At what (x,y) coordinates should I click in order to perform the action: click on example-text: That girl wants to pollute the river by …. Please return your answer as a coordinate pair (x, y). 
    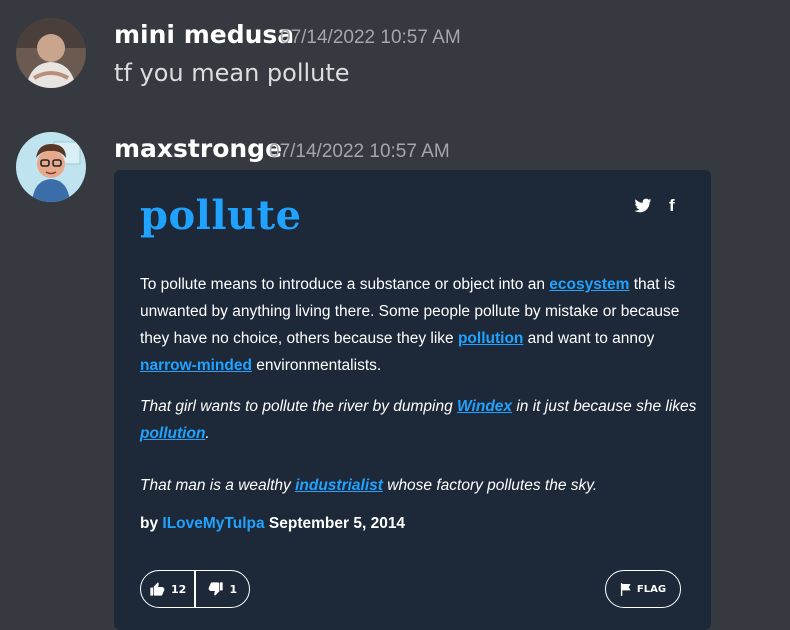
    Looking at the image, I should click on (418, 420).